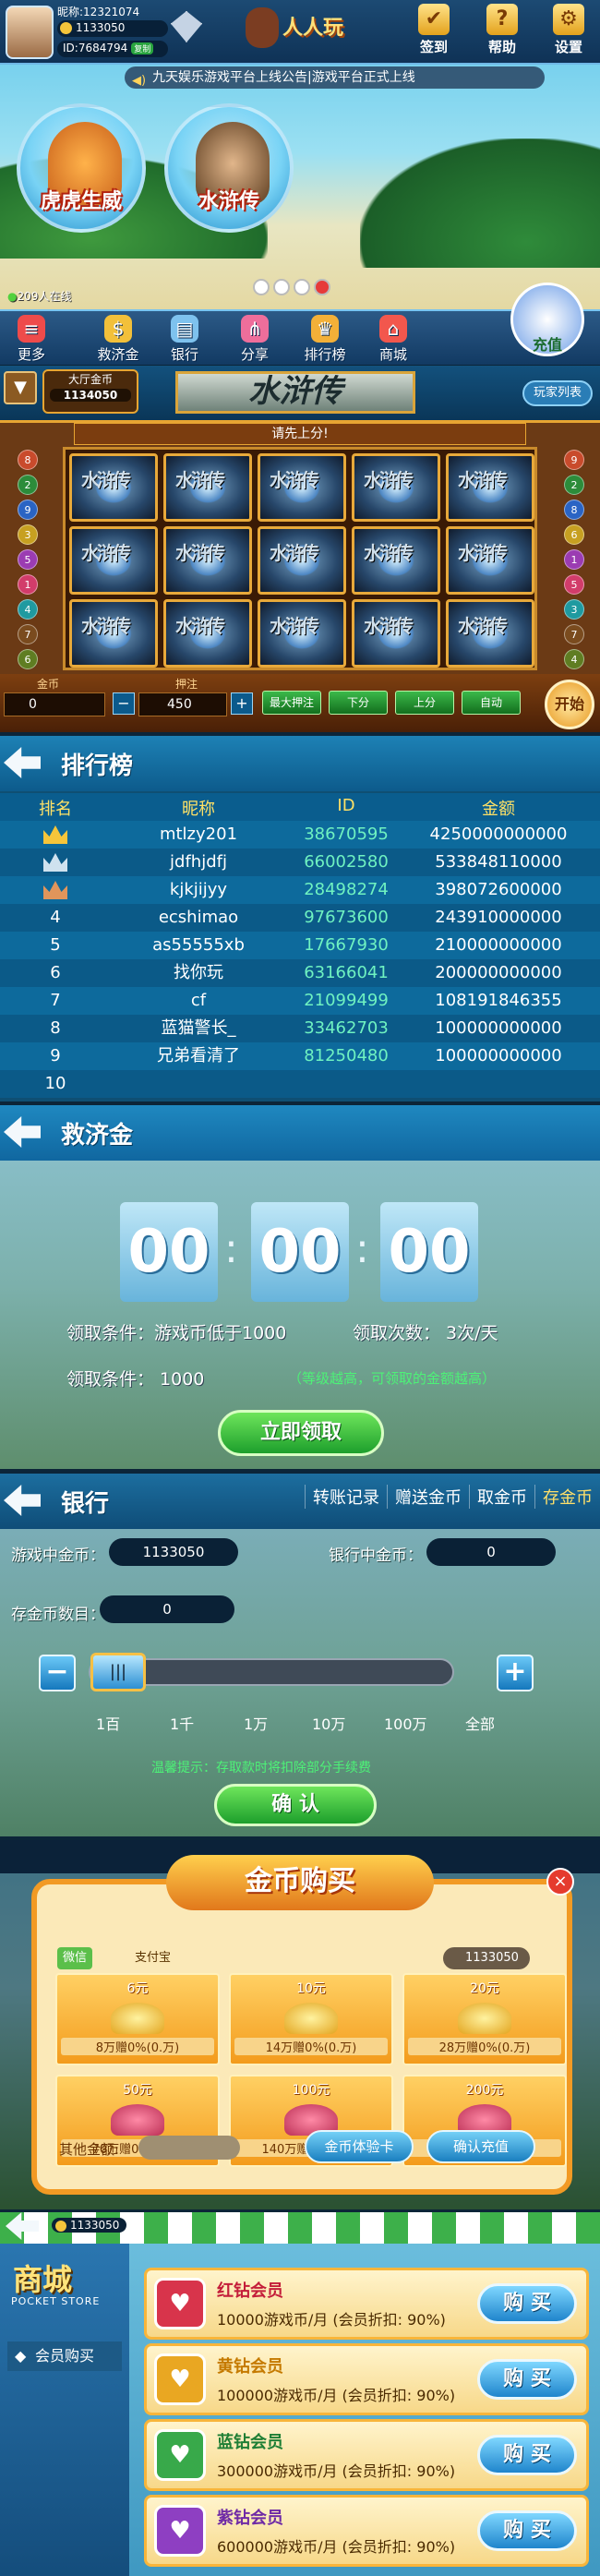 The image size is (600, 2576). Describe the element at coordinates (428, 1497) in the screenshot. I see `tab-gift-coins: 赠送金币` at that location.